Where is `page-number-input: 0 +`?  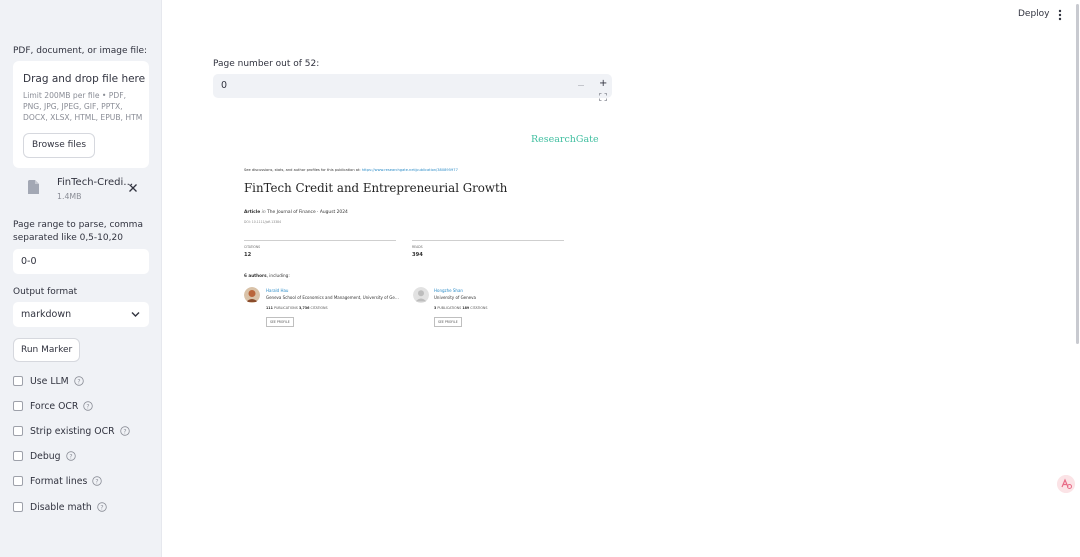
page-number-input: 0 + is located at coordinates (412, 86).